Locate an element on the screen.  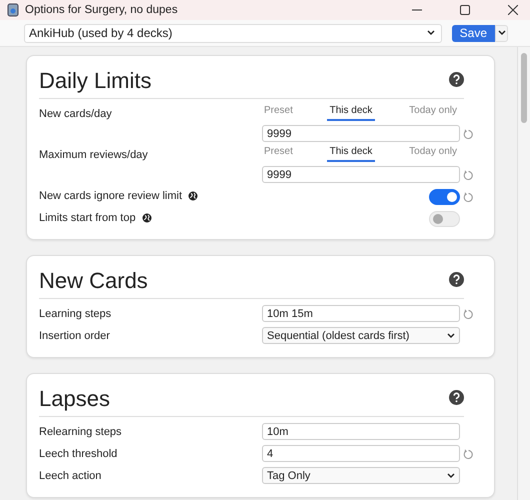
setting-label: New cards/day is located at coordinates (75, 114).